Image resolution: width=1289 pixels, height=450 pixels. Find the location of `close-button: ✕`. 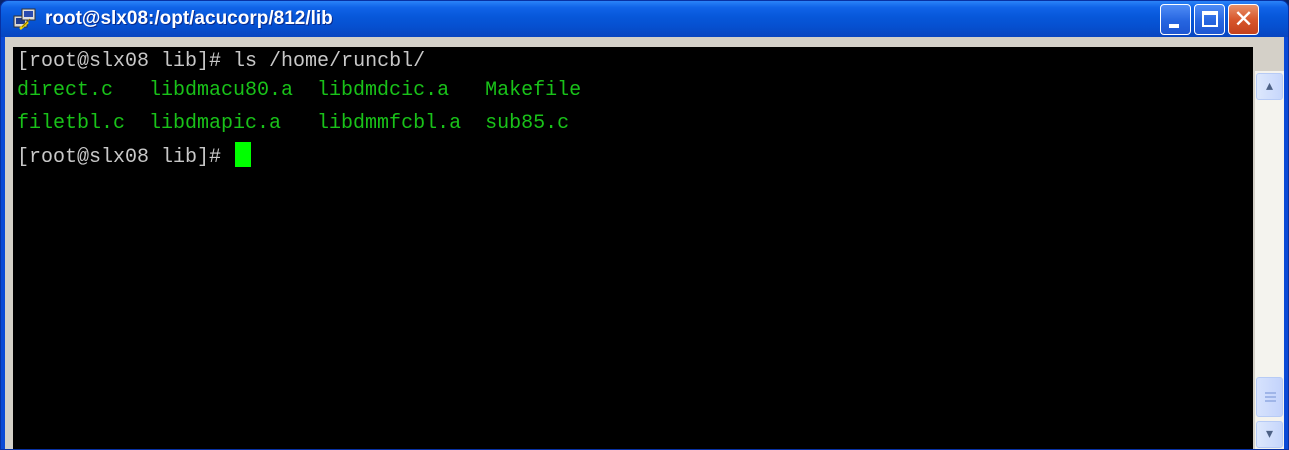

close-button: ✕ is located at coordinates (1243, 19).